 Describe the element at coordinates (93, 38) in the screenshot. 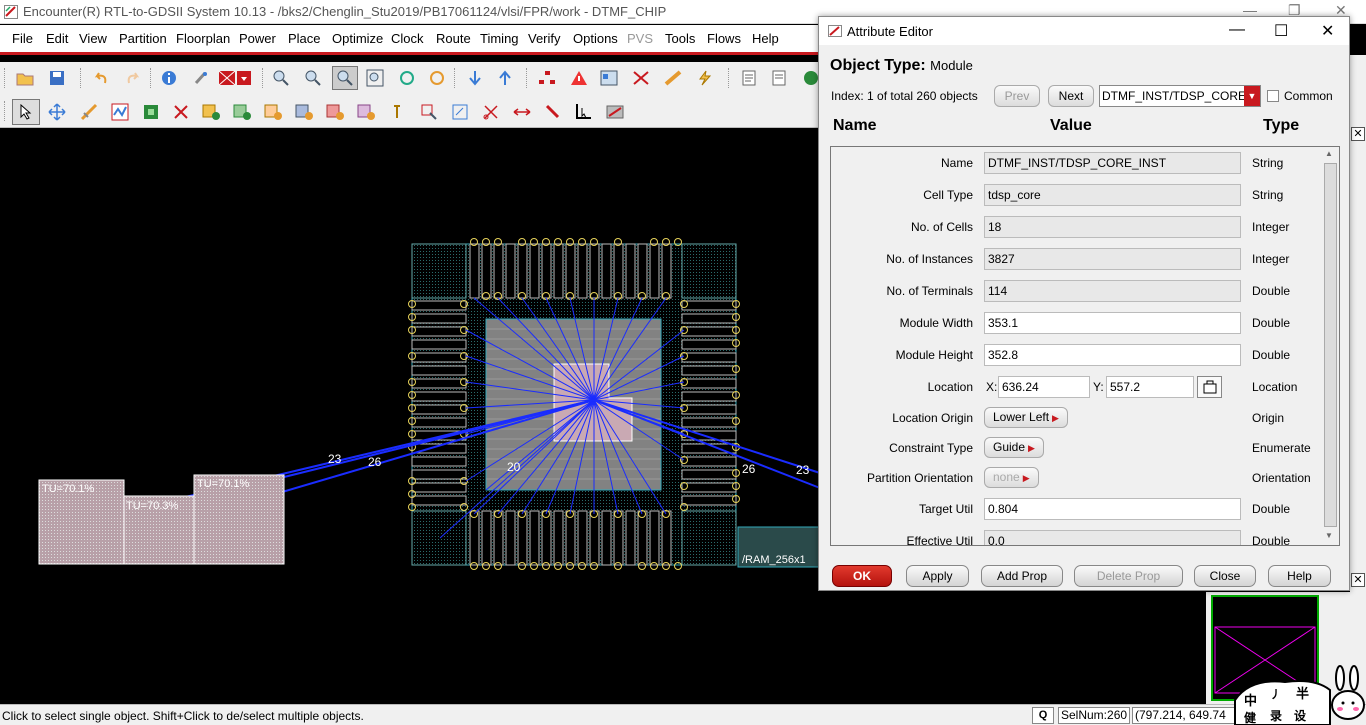

I see `menu-view: View` at that location.